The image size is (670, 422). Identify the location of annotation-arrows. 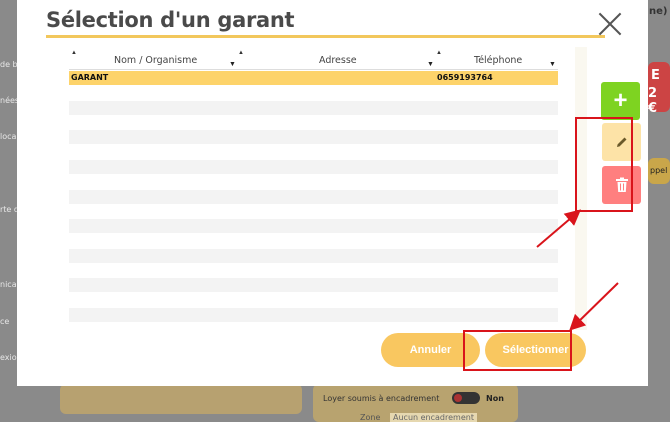
(577, 270).